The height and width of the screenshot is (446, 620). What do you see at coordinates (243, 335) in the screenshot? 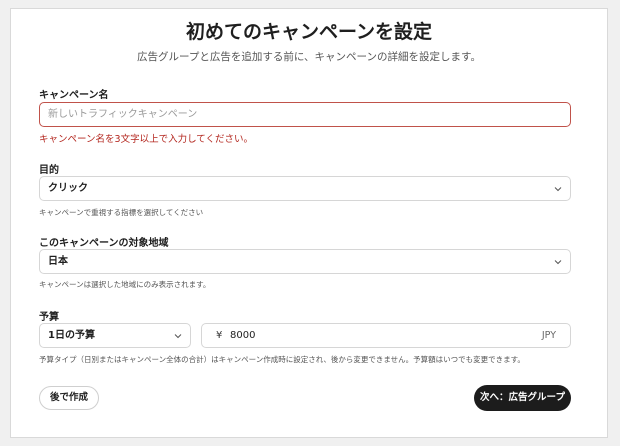
I see `budget-amount-value: 8000` at bounding box center [243, 335].